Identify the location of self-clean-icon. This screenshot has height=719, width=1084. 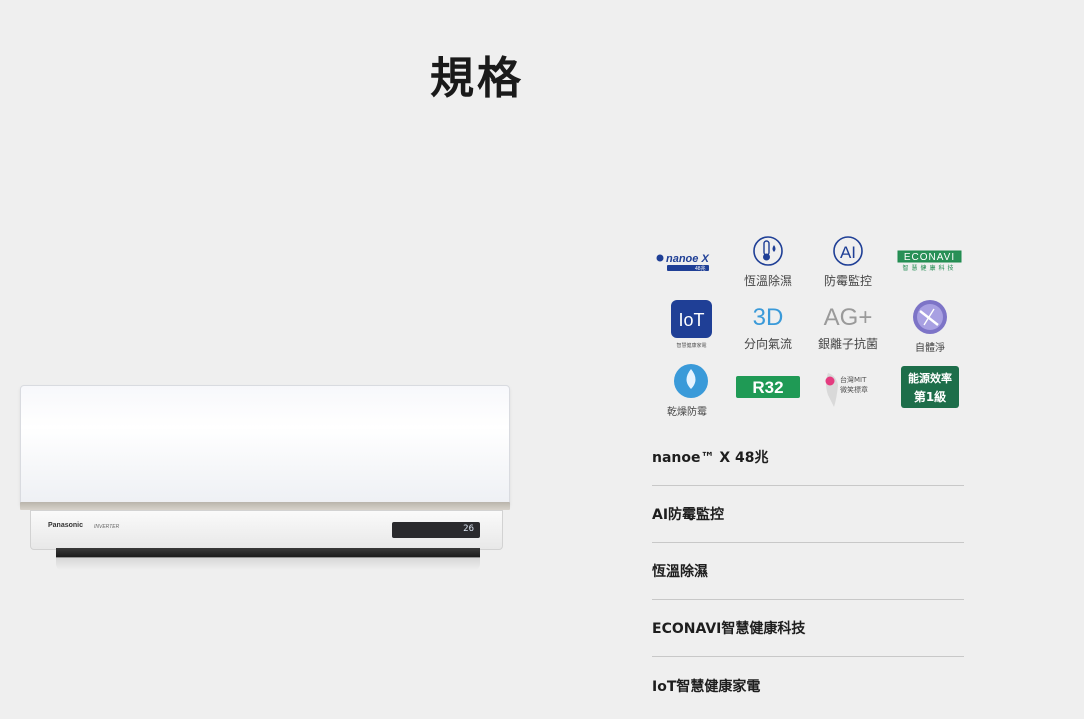
(930, 317).